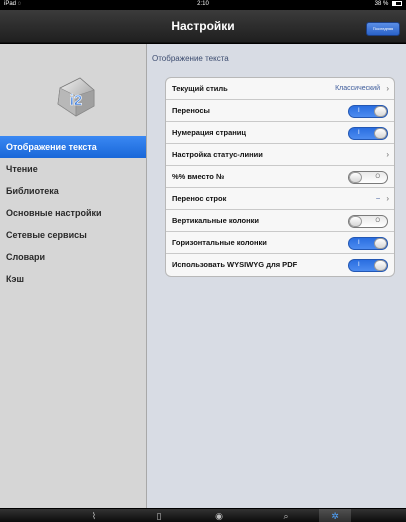 Image resolution: width=406 pixels, height=522 pixels. Describe the element at coordinates (199, 198) in the screenshot. I see `setting-label: Перенос строк` at that location.